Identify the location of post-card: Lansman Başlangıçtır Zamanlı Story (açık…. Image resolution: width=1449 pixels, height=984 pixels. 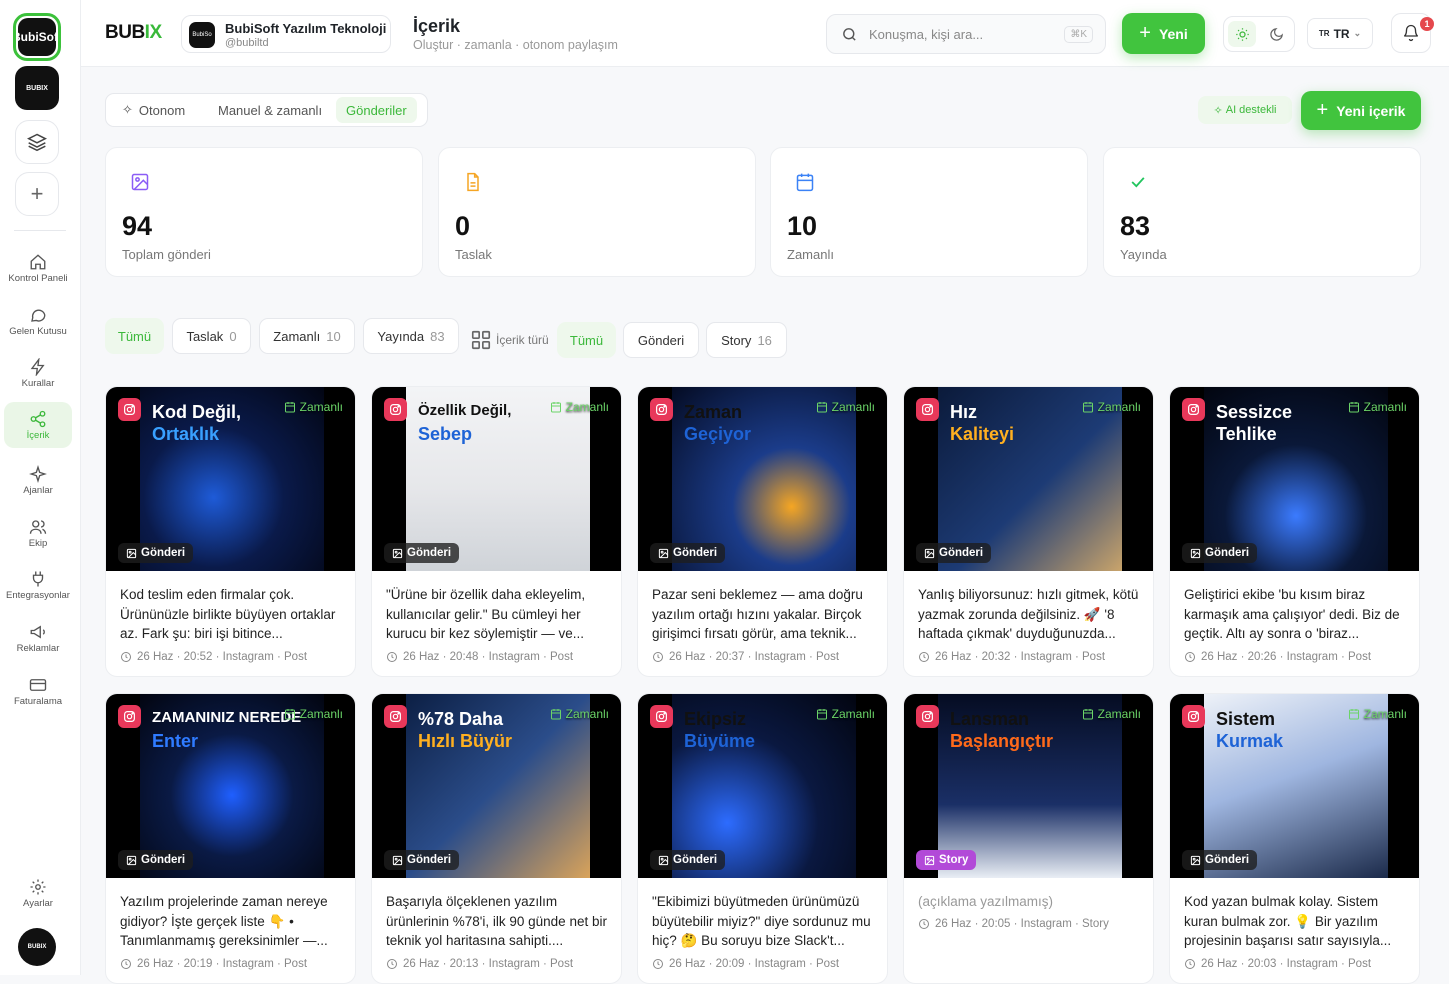
(1028, 838).